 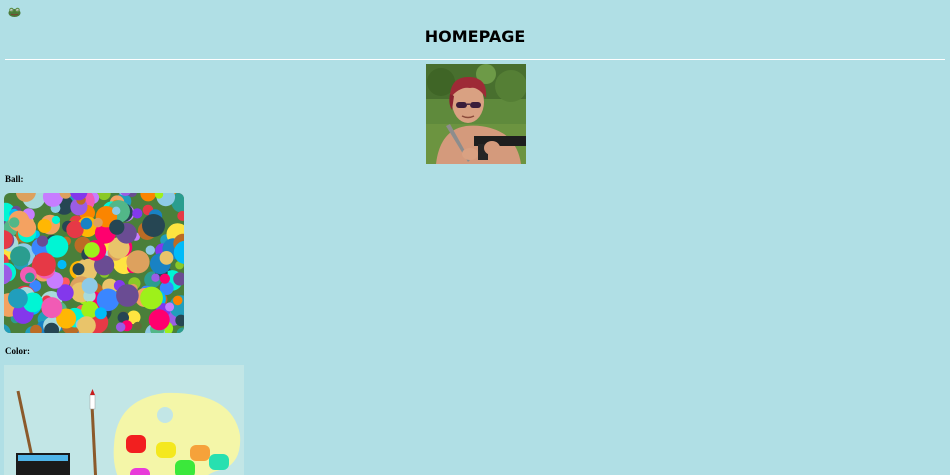 I want to click on page-title: HOMEPAGE, so click(x=475, y=36).